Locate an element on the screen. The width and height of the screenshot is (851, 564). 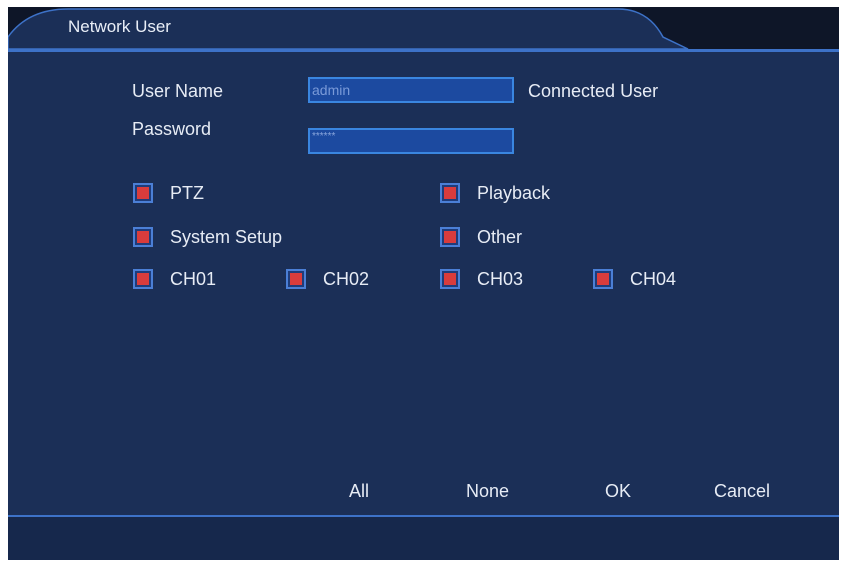
checkbox-label-other: Other is located at coordinates (500, 237).